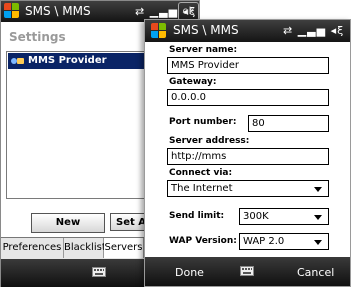  Describe the element at coordinates (32, 248) in the screenshot. I see `tab-preferences: Preferences` at that location.